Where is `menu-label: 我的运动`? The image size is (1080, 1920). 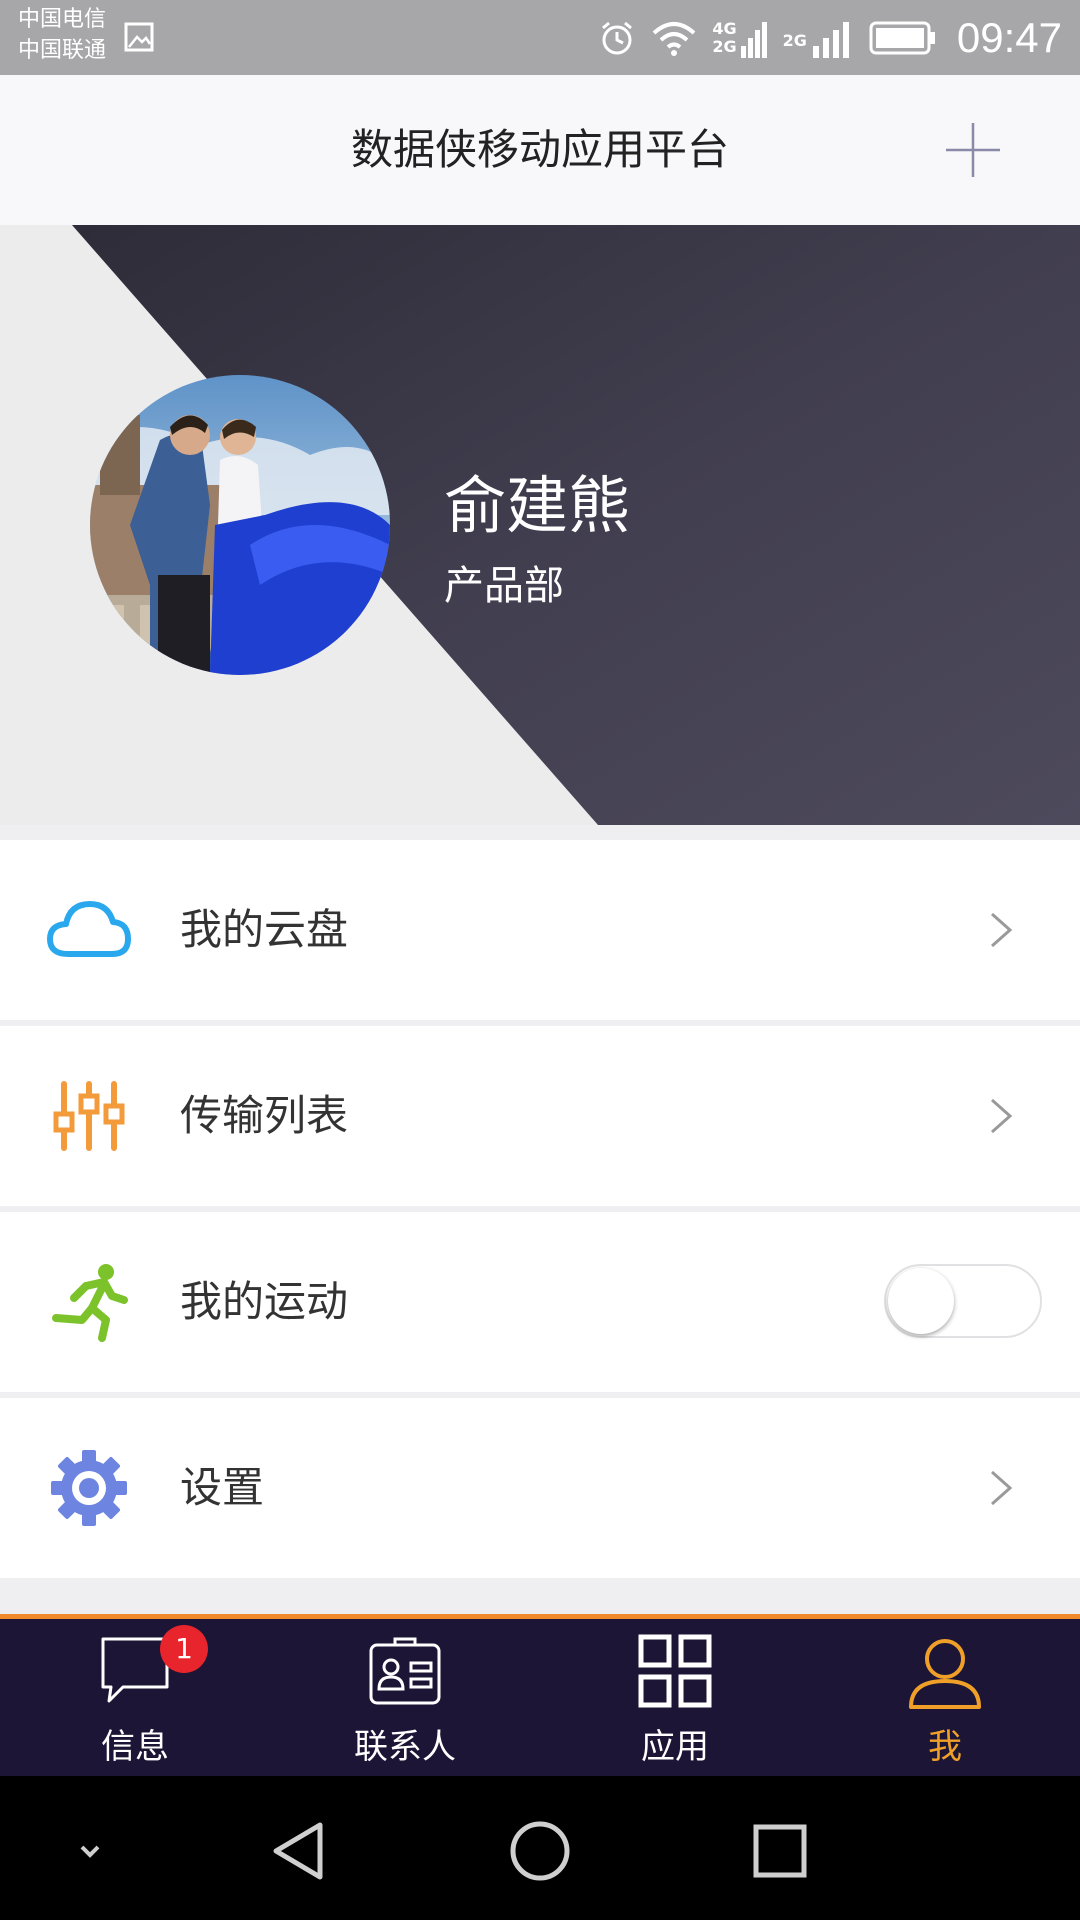 menu-label: 我的运动 is located at coordinates (264, 1301).